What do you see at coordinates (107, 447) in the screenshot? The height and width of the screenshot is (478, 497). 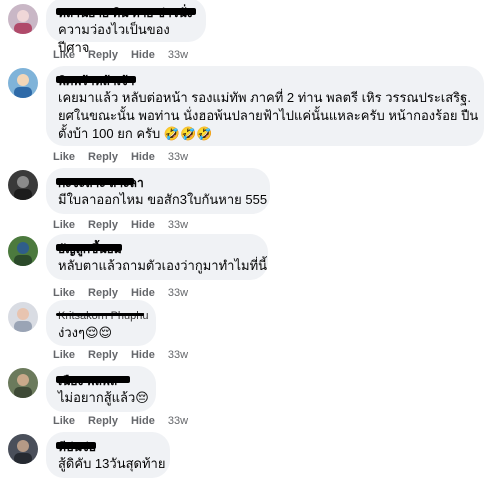 I see `comment-author: ทีบ่นจ่อ` at bounding box center [107, 447].